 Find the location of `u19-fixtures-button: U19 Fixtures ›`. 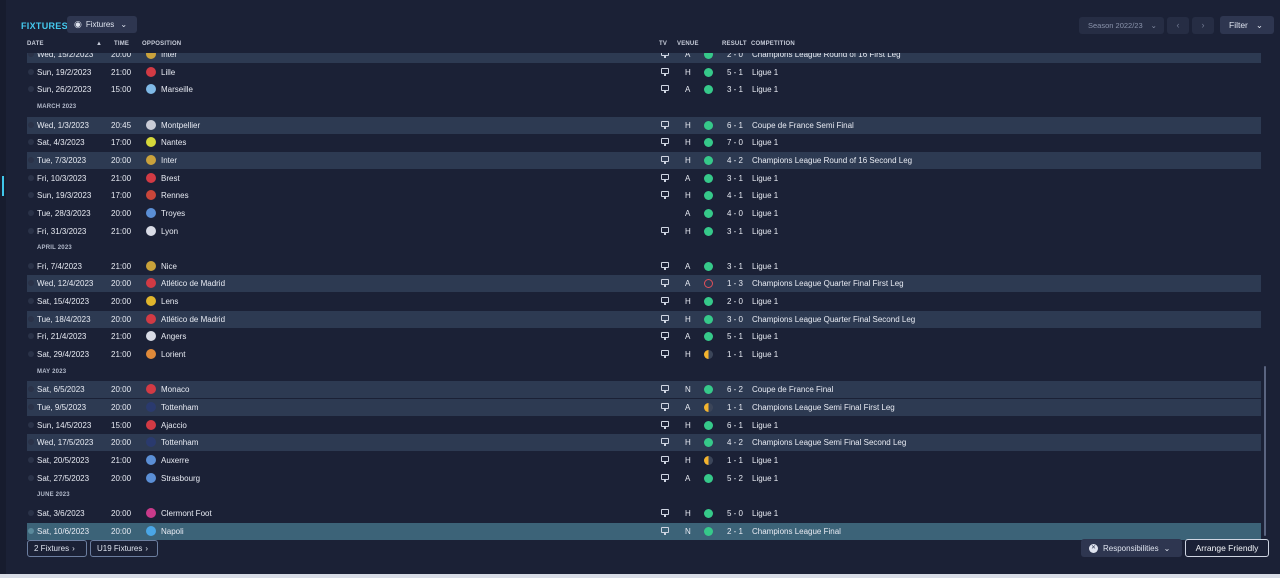

u19-fixtures-button: U19 Fixtures › is located at coordinates (124, 548).